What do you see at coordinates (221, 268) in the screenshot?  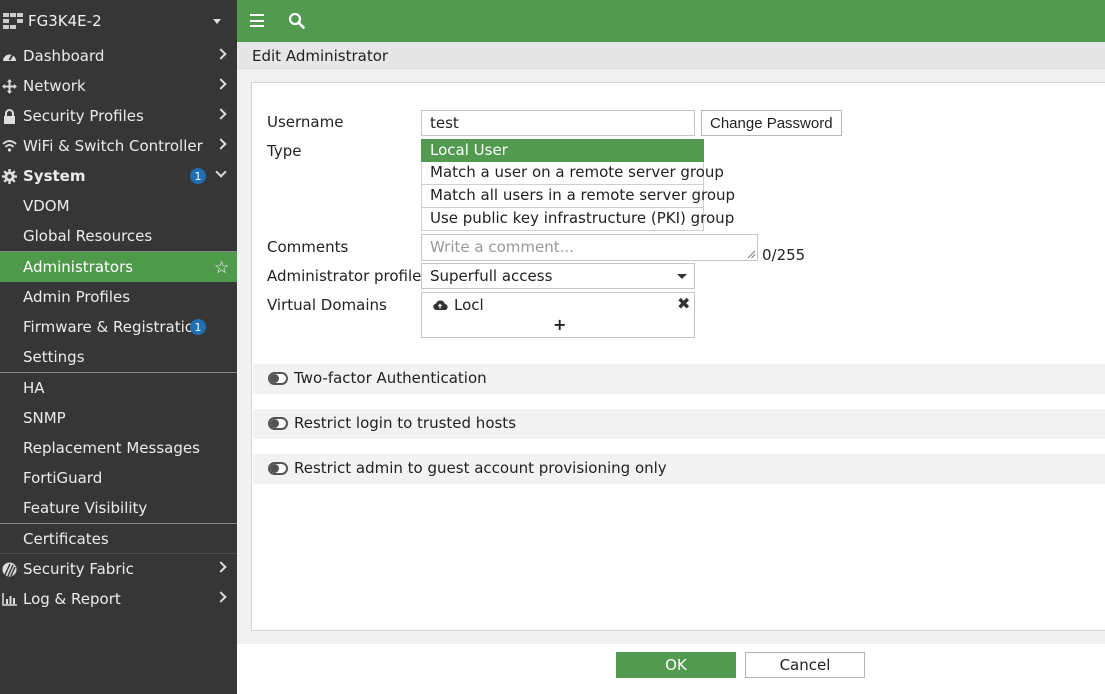 I see `star-favorite-icon: ☆` at bounding box center [221, 268].